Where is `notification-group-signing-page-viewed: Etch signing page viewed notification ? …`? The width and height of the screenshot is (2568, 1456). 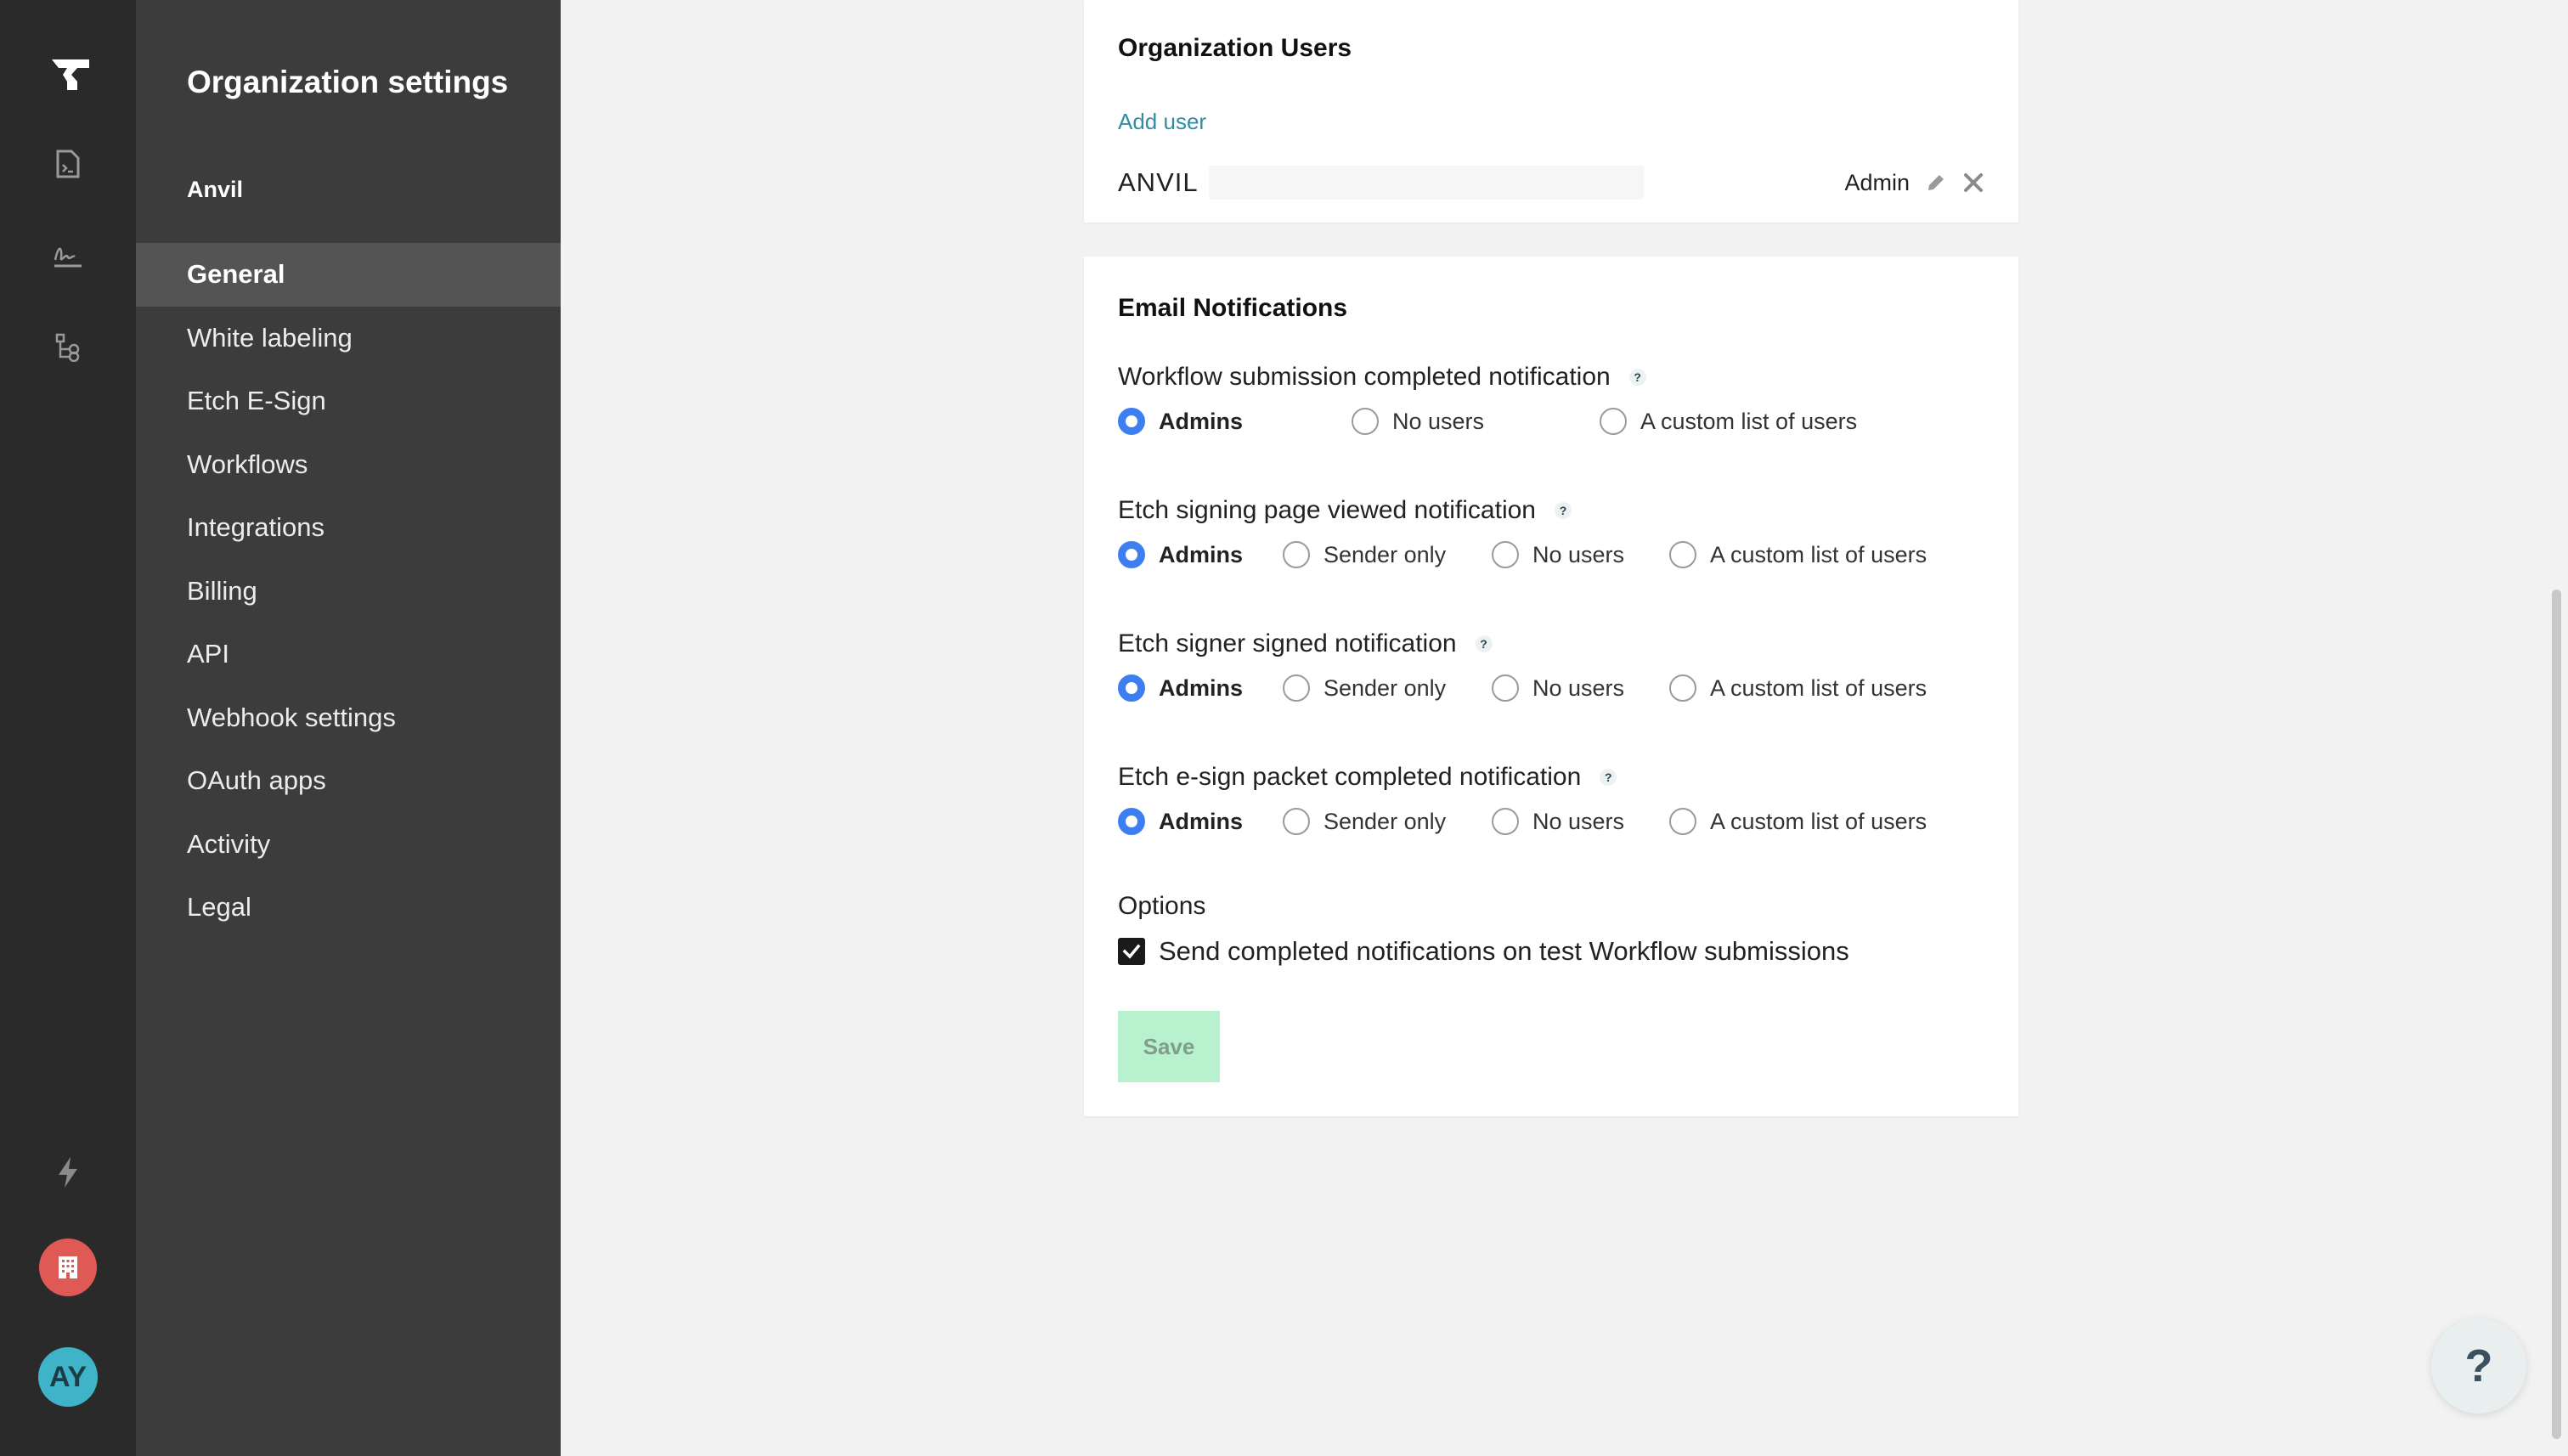 notification-group-signing-page-viewed: Etch signing page viewed notification ? … is located at coordinates (1559, 531).